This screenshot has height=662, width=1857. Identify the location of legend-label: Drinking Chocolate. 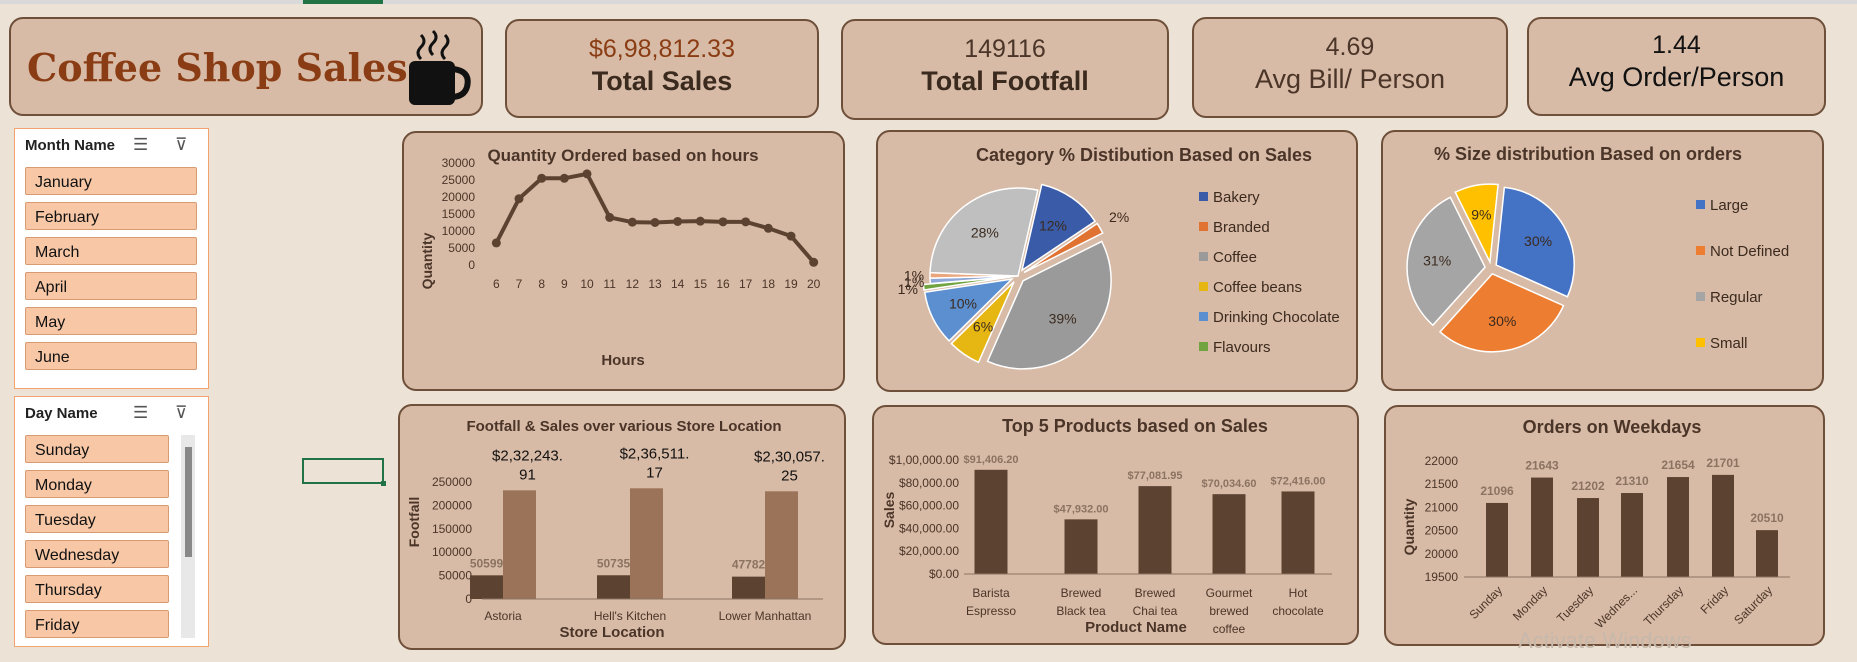
(1276, 317).